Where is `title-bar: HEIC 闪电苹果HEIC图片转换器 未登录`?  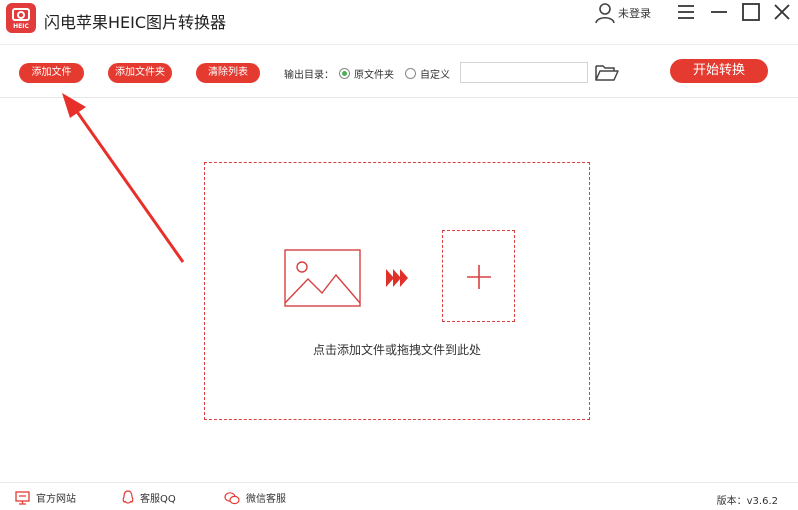
title-bar: HEIC 闪电苹果HEIC图片转换器 未登录 is located at coordinates (399, 20).